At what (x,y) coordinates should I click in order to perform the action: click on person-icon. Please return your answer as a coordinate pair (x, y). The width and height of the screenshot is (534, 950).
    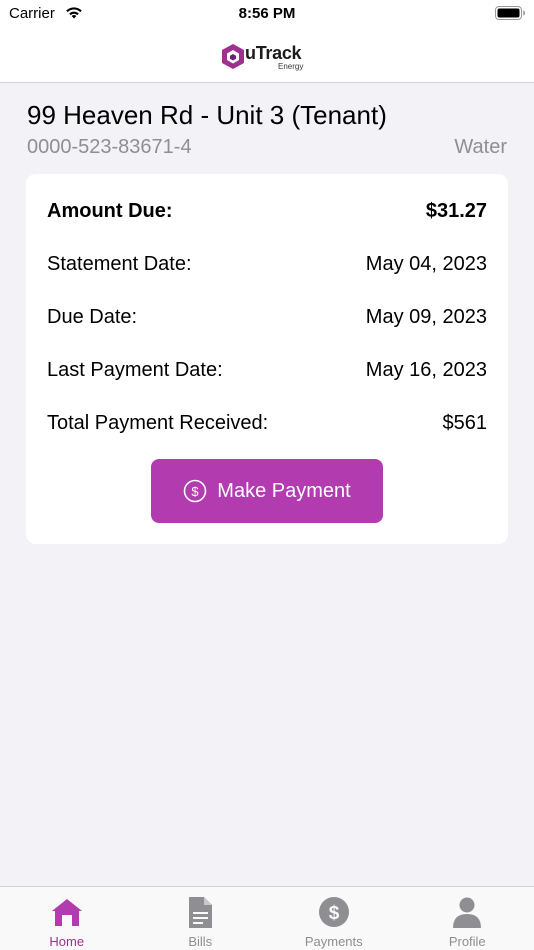
    Looking at the image, I should click on (467, 912).